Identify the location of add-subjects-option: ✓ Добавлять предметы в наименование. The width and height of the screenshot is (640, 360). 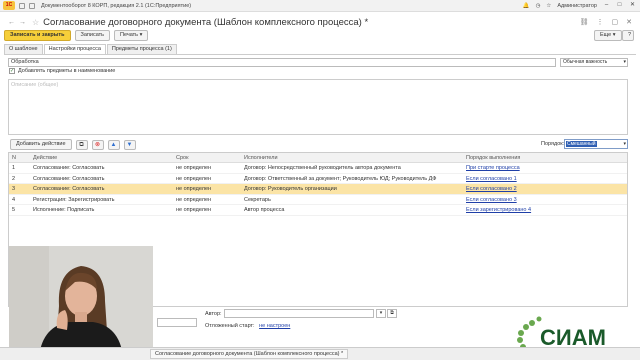
(62, 71).